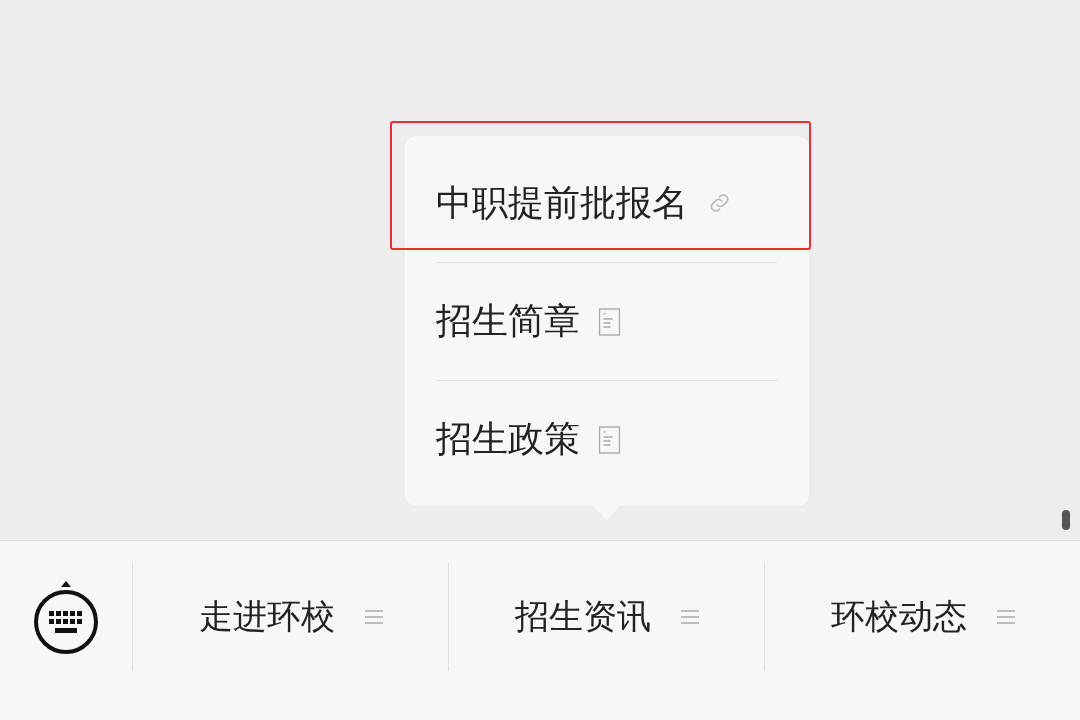 Image resolution: width=1080 pixels, height=720 pixels. What do you see at coordinates (66, 617) in the screenshot?
I see `keyboard-icon` at bounding box center [66, 617].